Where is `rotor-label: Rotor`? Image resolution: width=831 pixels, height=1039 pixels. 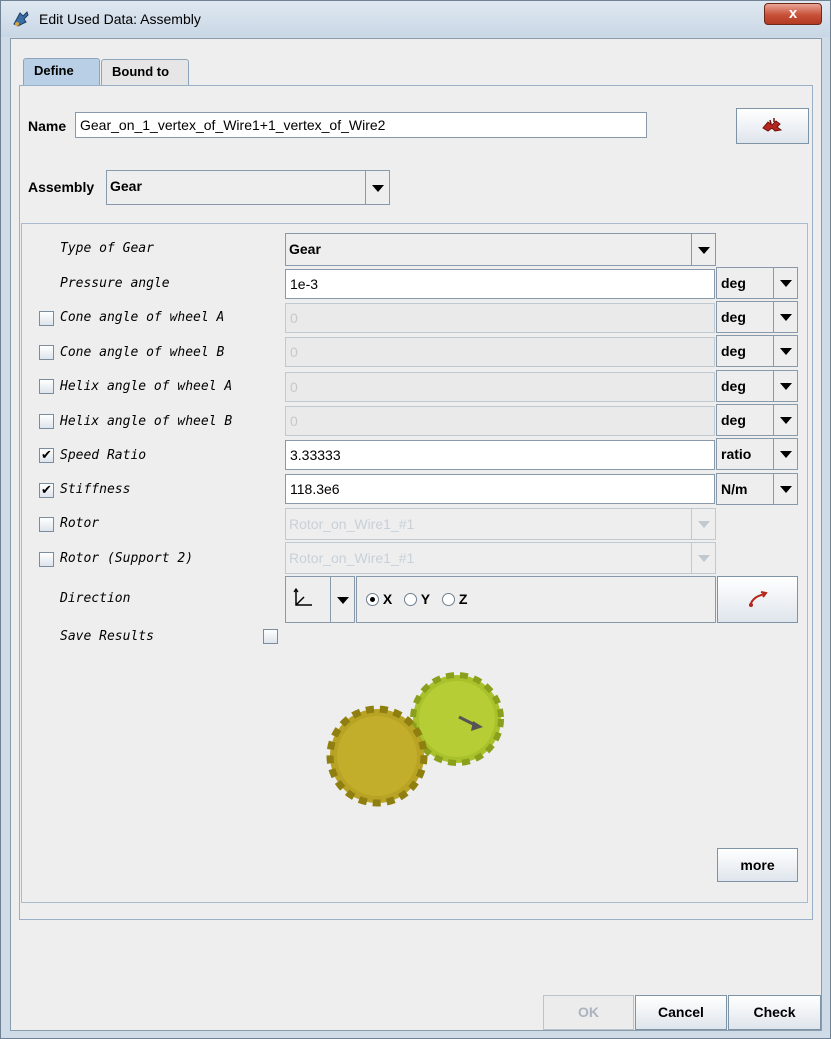
rotor-label: Rotor is located at coordinates (80, 523).